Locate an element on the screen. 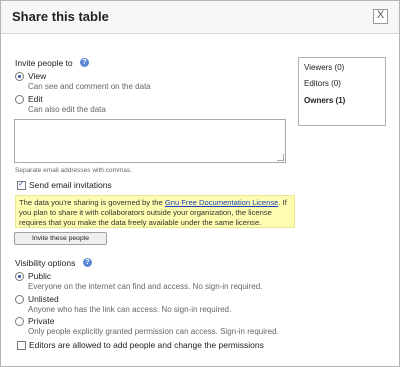  resize-grip-icon is located at coordinates (280, 157).